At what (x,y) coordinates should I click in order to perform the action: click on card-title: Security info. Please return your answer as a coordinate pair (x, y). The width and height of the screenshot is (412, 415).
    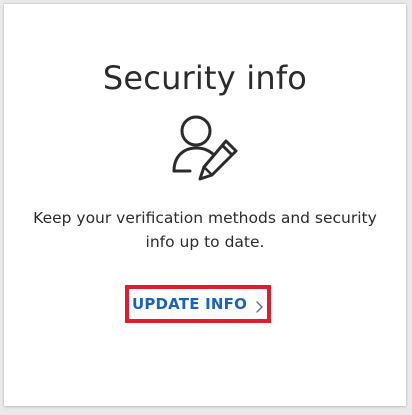
    Looking at the image, I should click on (205, 78).